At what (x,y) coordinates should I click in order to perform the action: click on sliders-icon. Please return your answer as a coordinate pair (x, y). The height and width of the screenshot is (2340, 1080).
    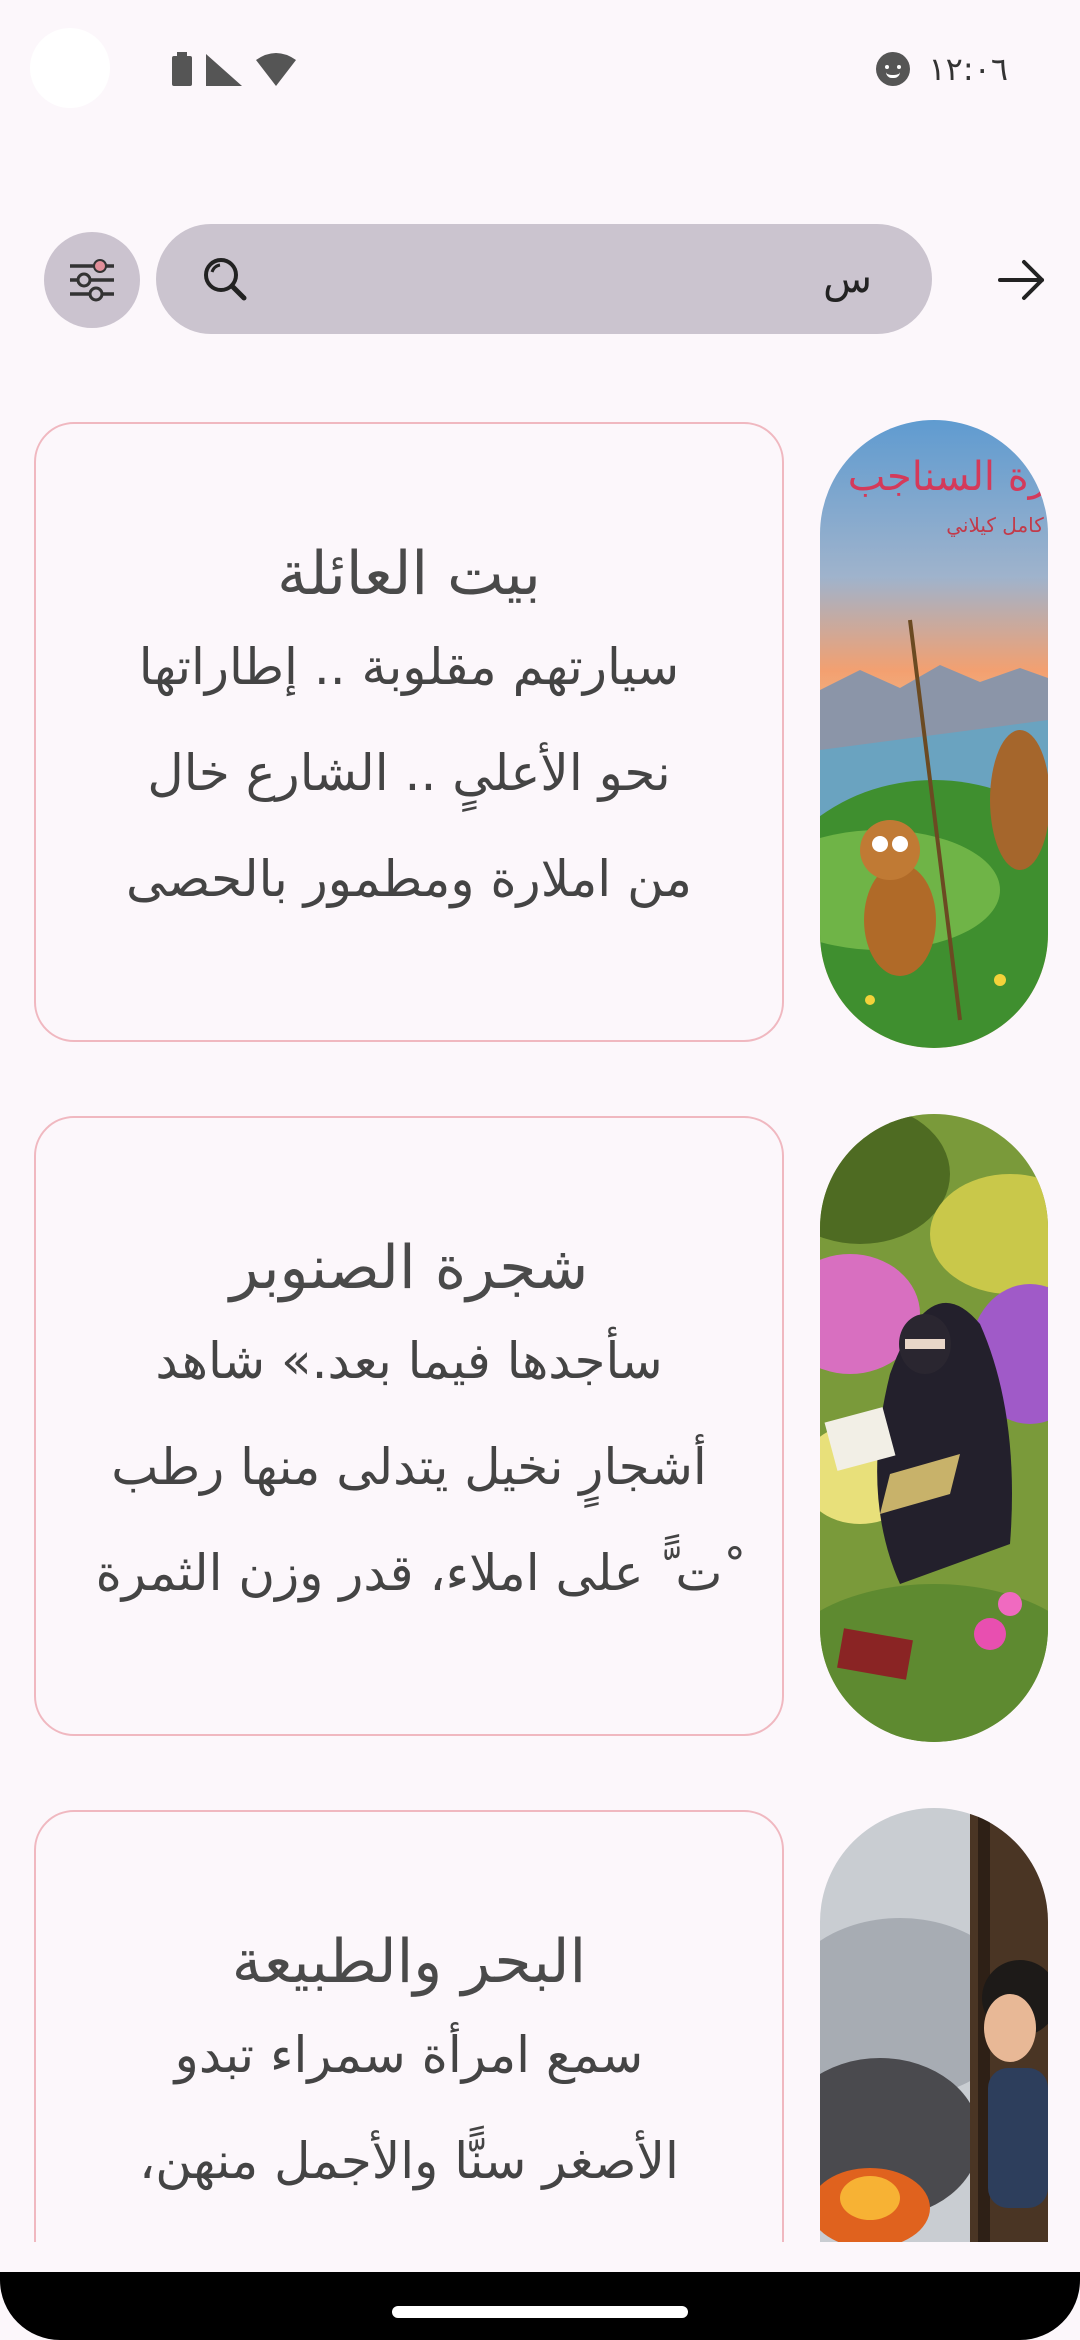
    Looking at the image, I should click on (92, 280).